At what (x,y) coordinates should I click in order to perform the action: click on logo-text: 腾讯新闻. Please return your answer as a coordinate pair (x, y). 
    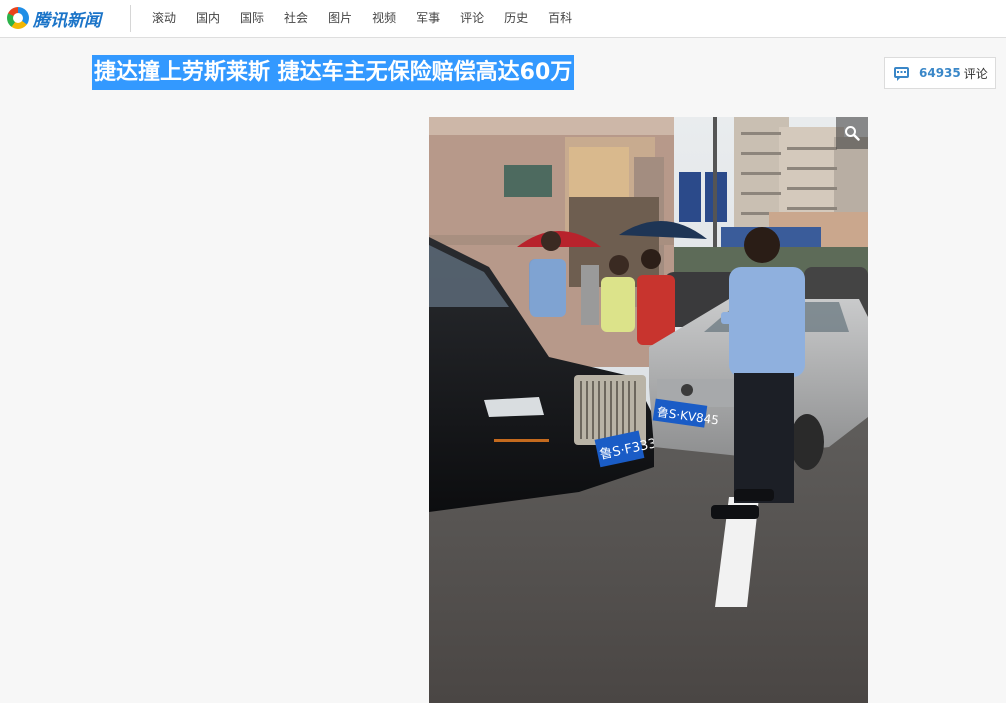
    Looking at the image, I should click on (67, 20).